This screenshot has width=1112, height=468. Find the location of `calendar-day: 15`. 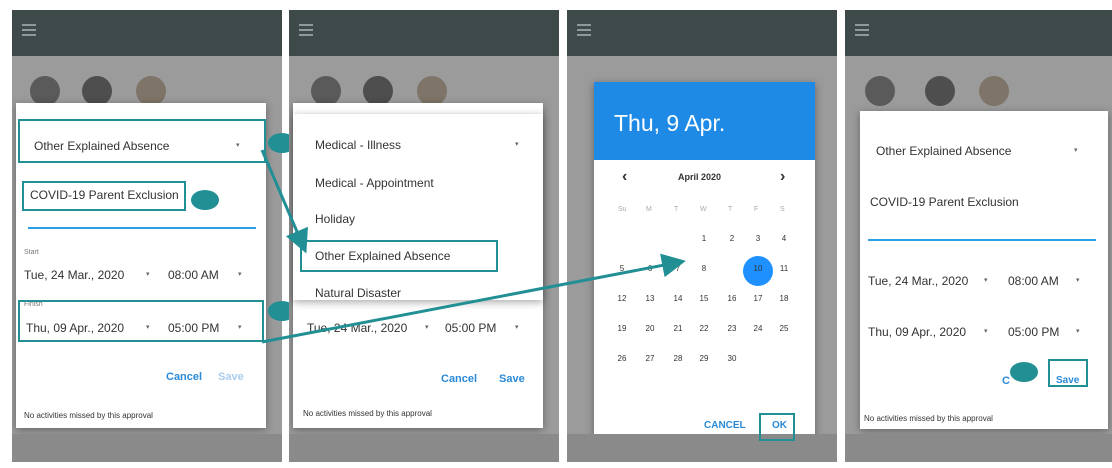

calendar-day: 15 is located at coordinates (704, 298).